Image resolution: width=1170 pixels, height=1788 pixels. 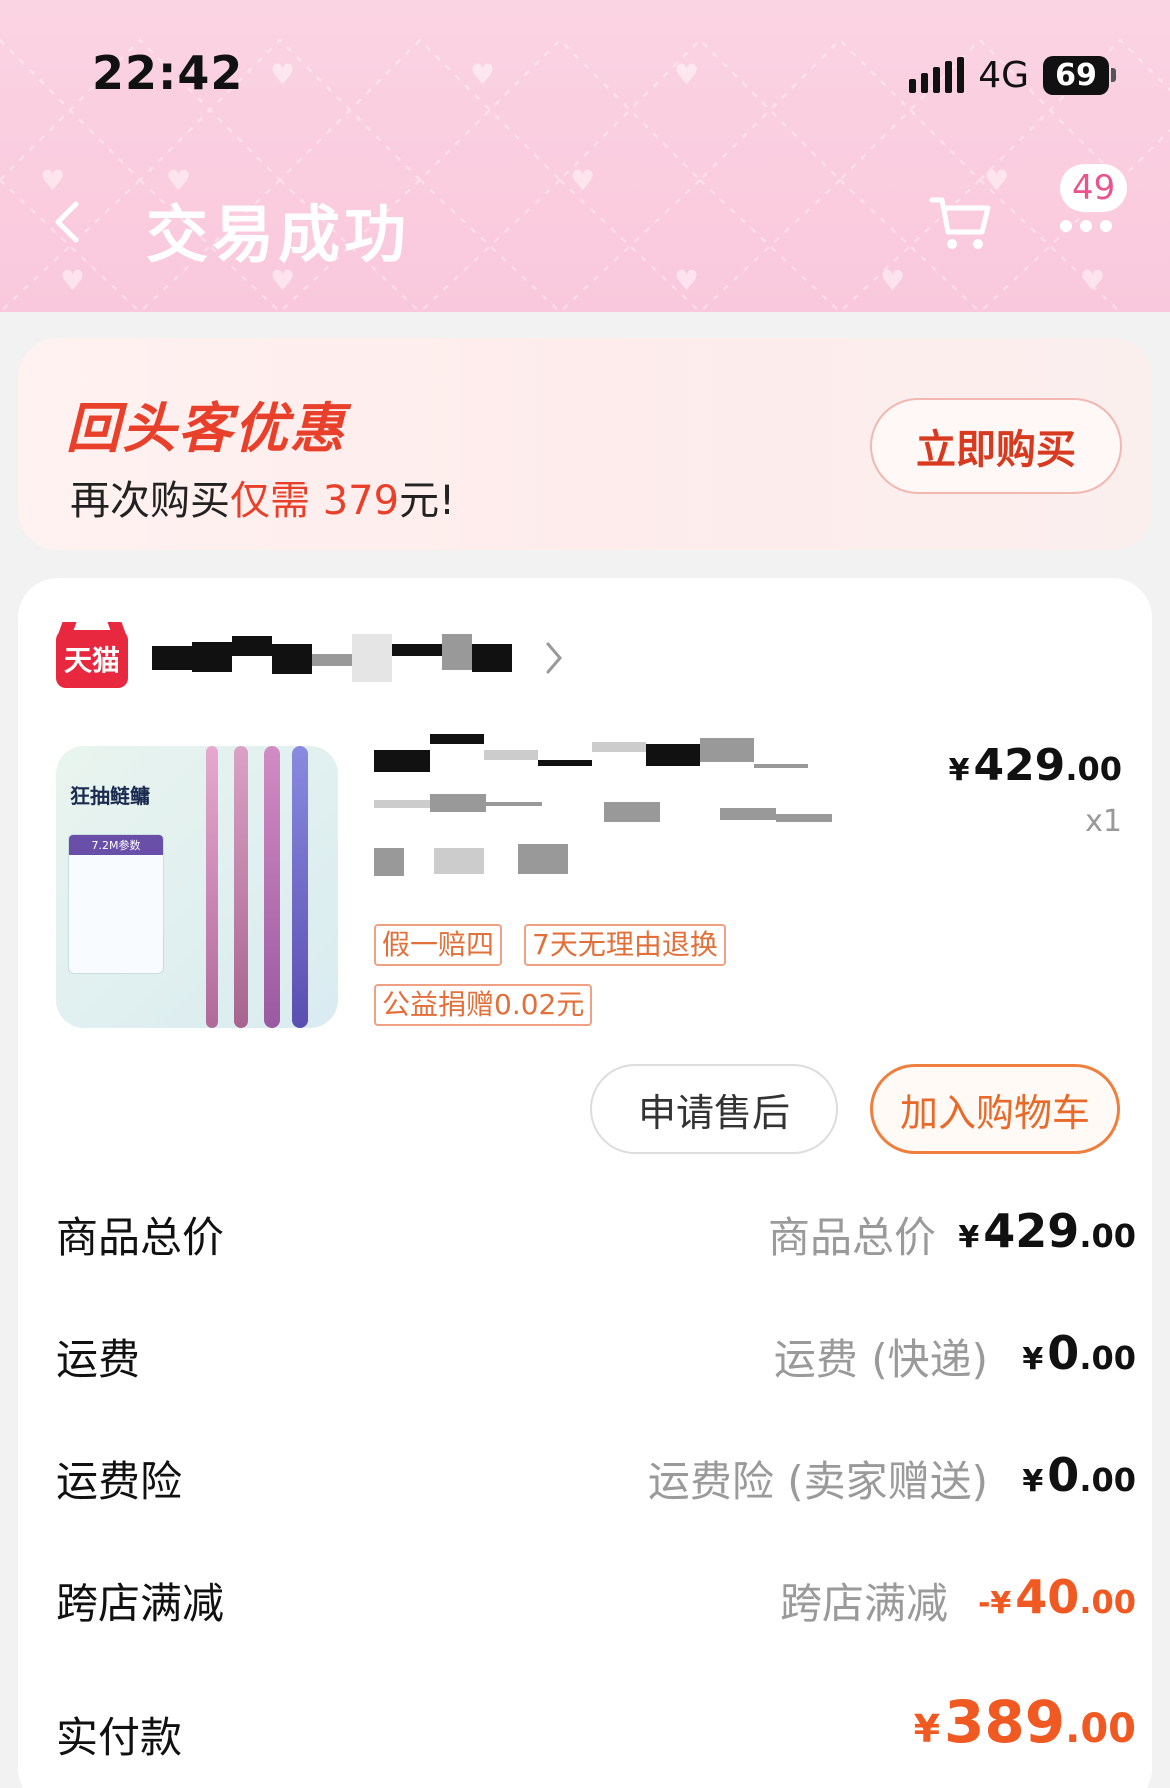 I want to click on status-time: 22:42, so click(x=168, y=73).